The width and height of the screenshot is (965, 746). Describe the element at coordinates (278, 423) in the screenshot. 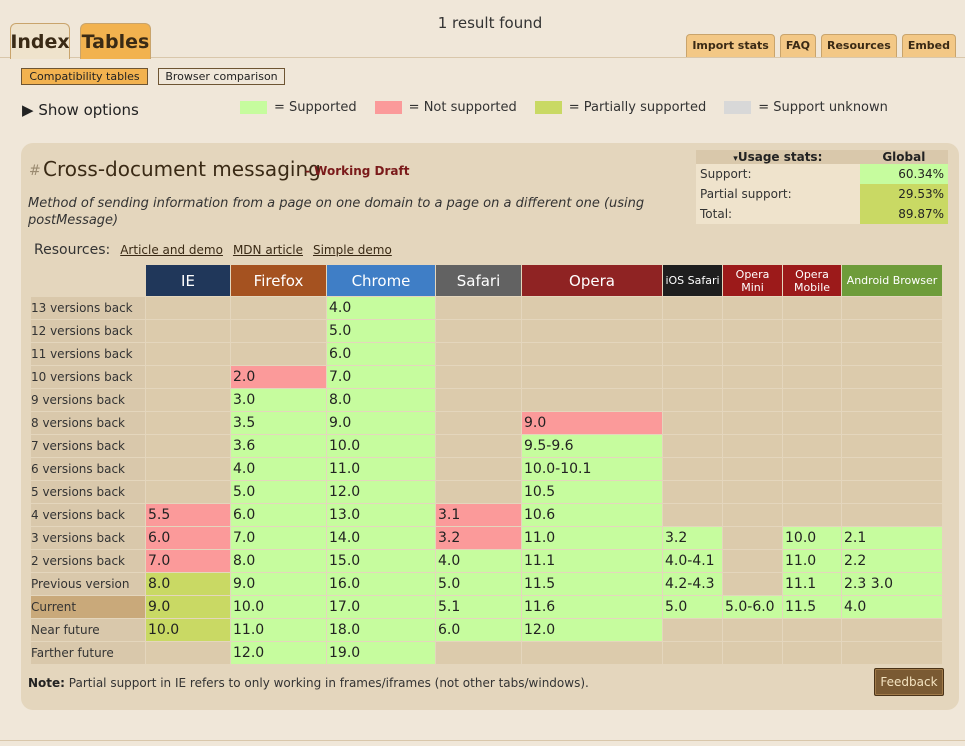

I see `support-cell: 3.5` at that location.